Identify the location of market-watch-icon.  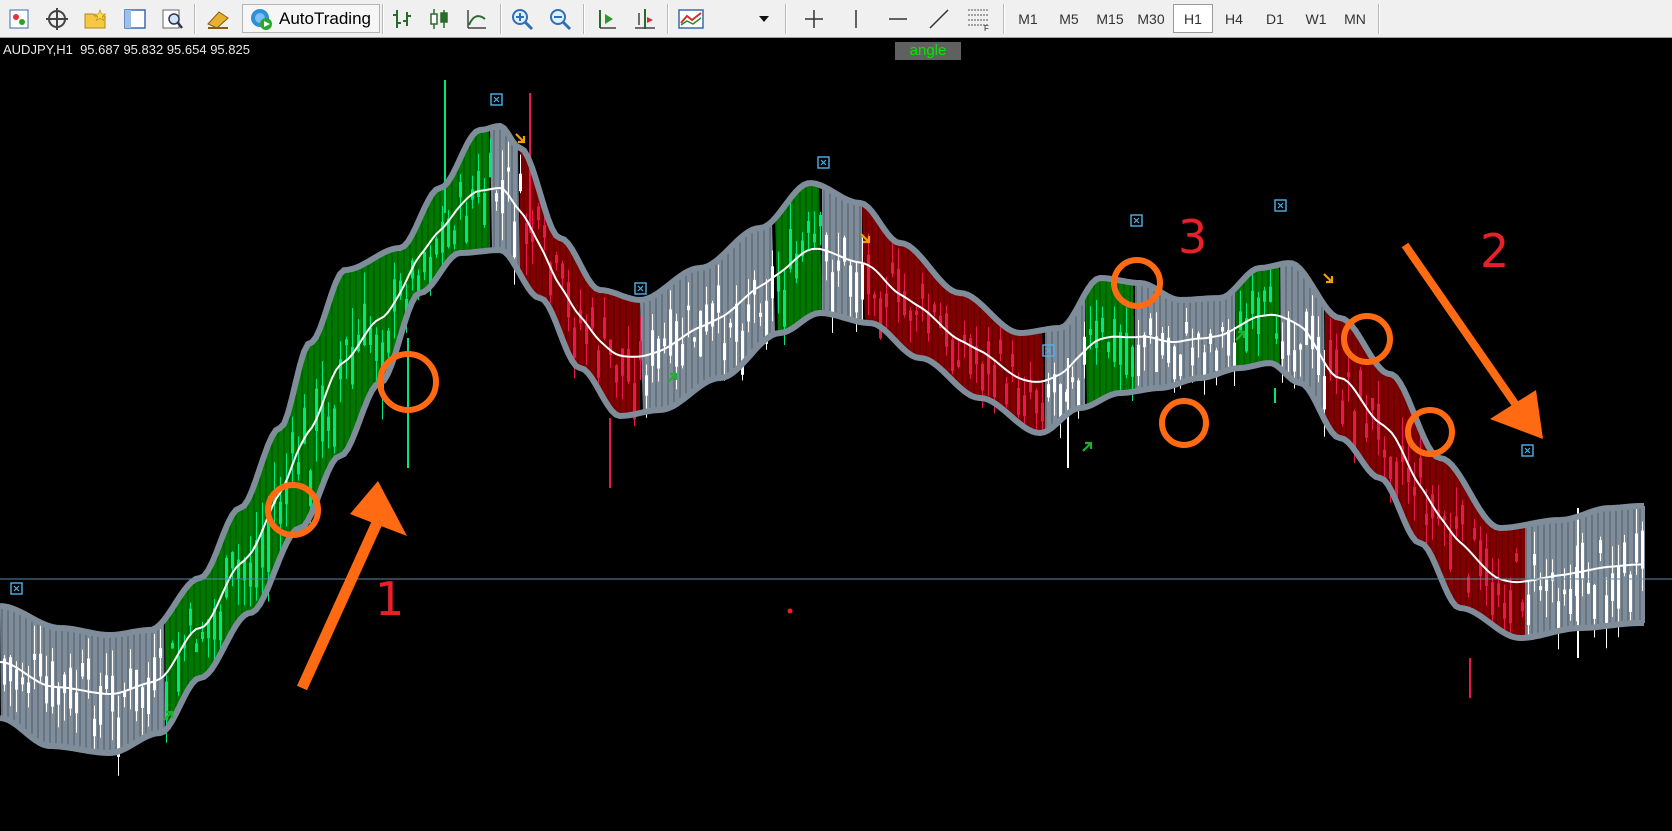
(218, 18).